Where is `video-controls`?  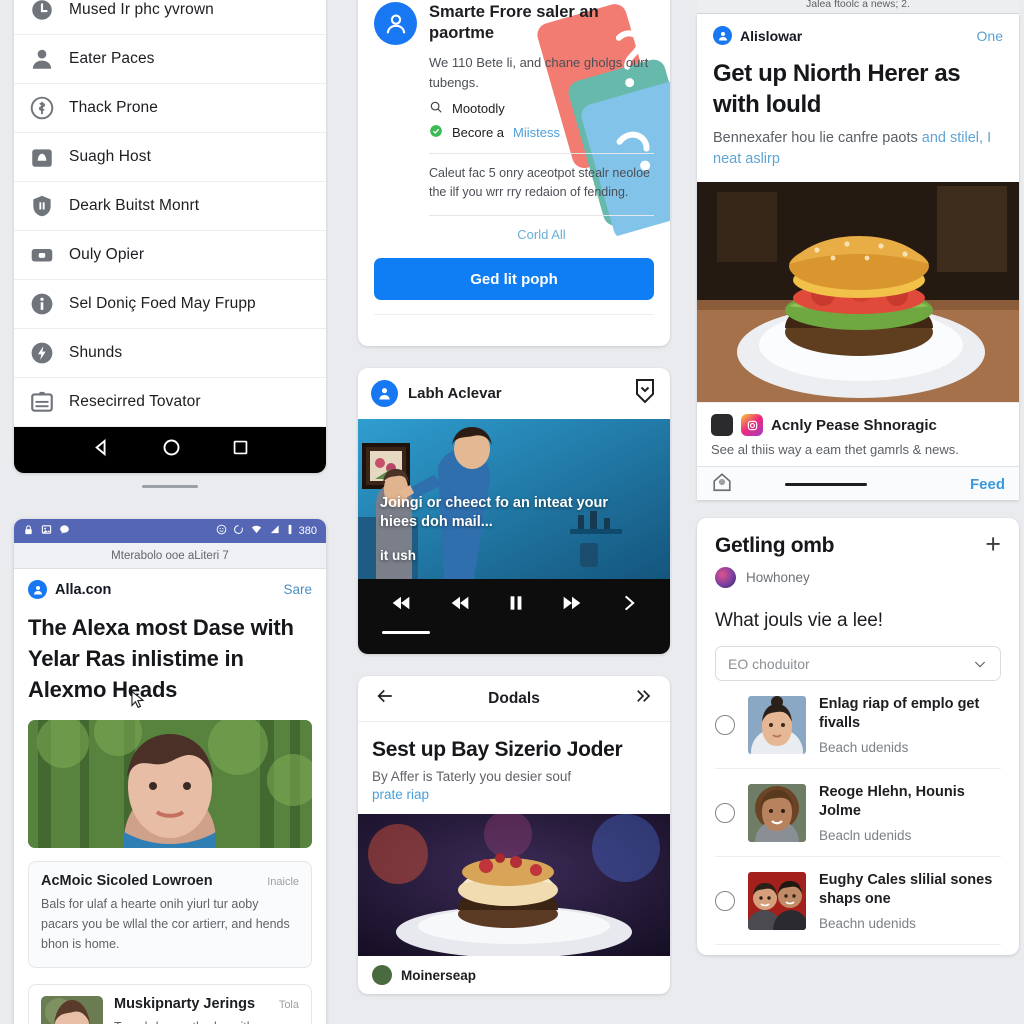 video-controls is located at coordinates (514, 616).